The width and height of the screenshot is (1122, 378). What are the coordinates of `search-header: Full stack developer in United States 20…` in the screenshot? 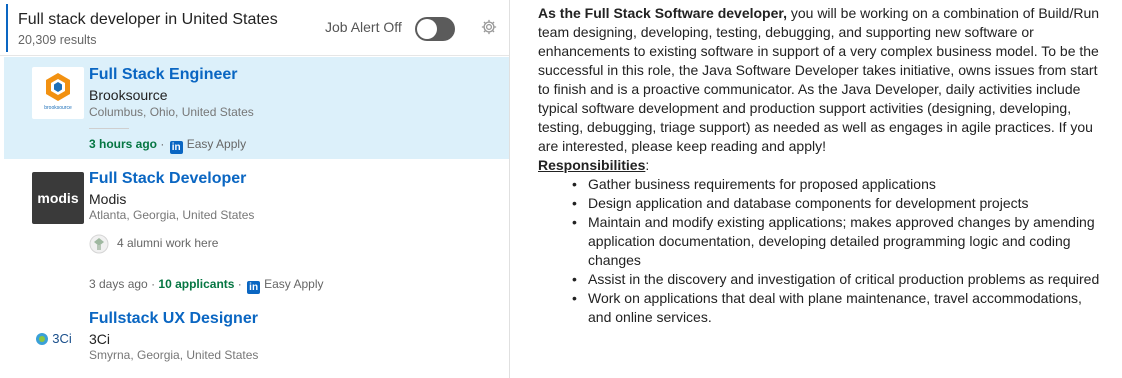 It's located at (254, 28).